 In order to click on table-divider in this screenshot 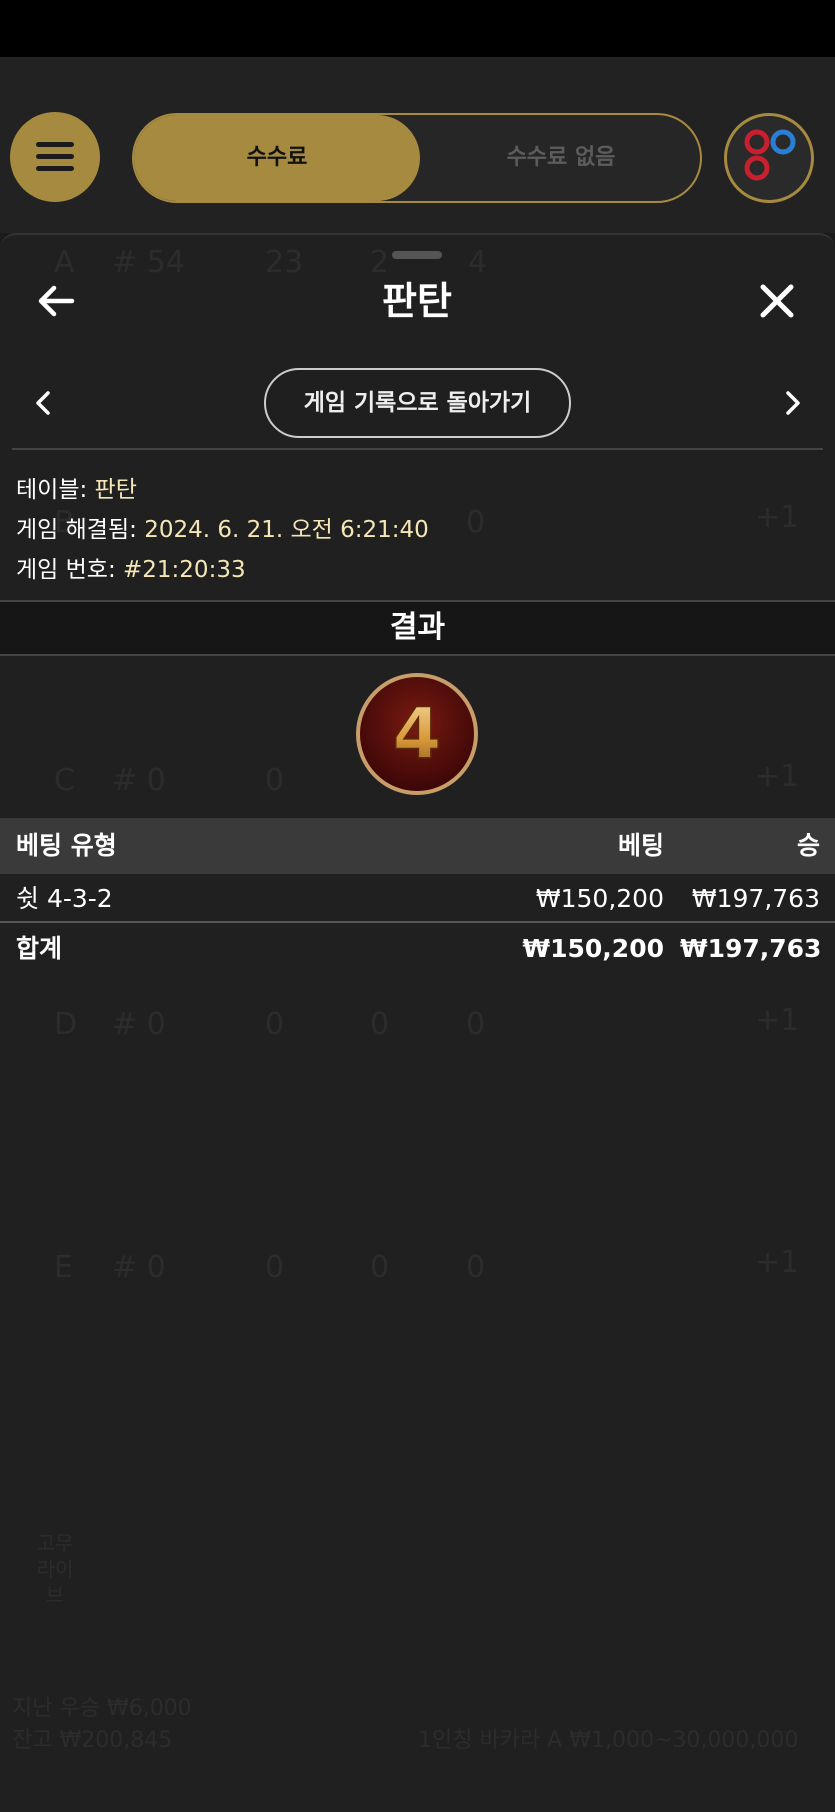, I will do `click(417, 922)`.